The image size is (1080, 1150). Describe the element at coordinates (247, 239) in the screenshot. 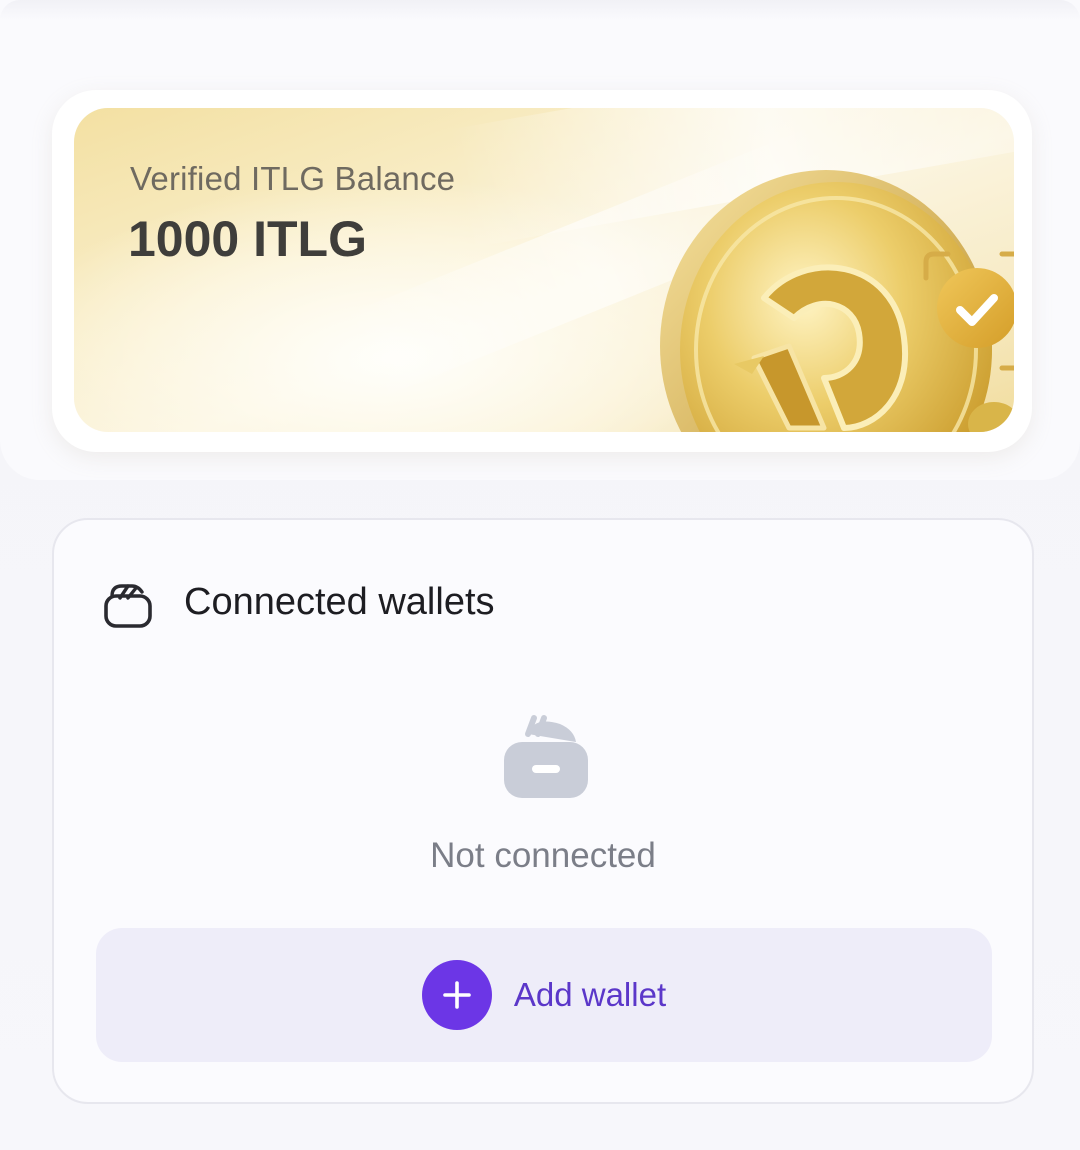

I see `balance-value: 1000 ITLG` at that location.